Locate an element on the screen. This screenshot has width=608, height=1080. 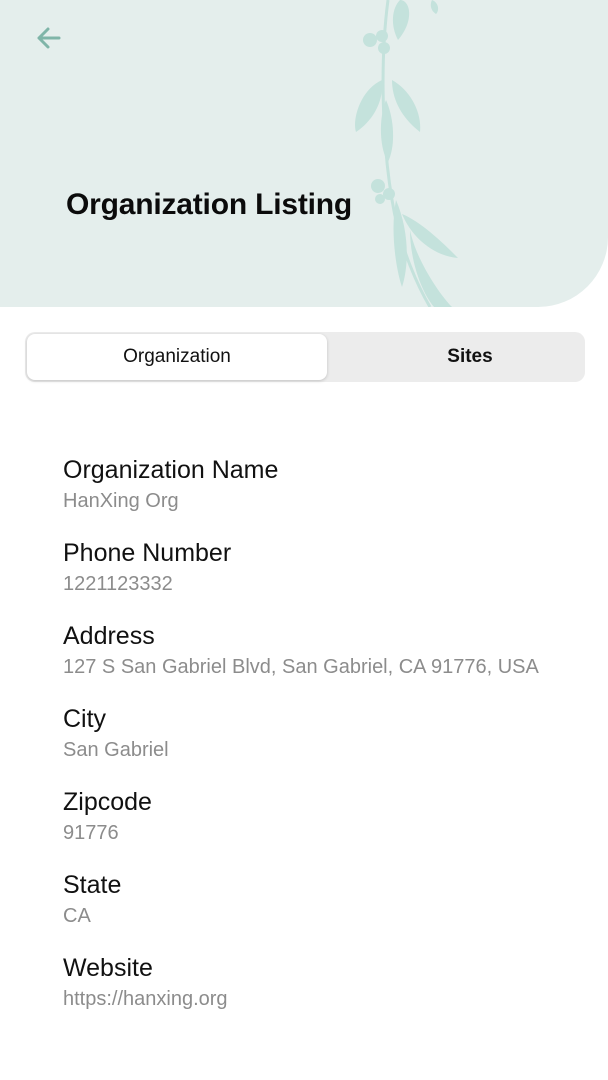
segmented-tab-control: Organization Sites is located at coordinates (305, 357).